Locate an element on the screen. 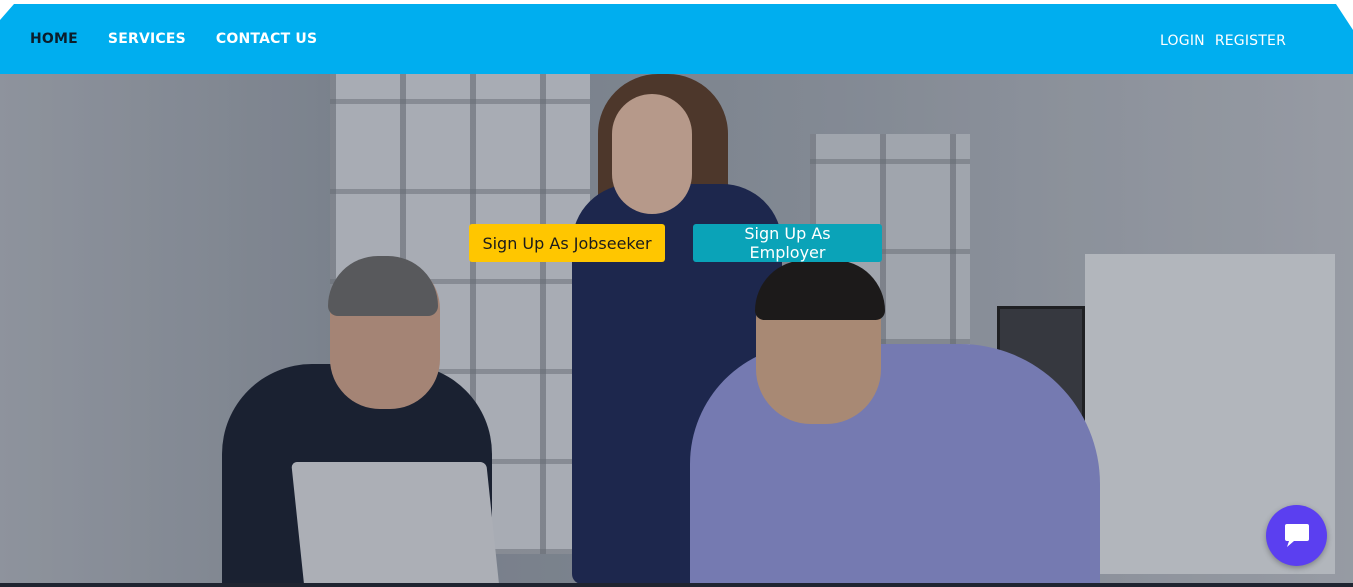 The width and height of the screenshot is (1353, 587). top-navbar: HOME SERVICES CONTACT US LOGIN REGISTER is located at coordinates (676, 39).